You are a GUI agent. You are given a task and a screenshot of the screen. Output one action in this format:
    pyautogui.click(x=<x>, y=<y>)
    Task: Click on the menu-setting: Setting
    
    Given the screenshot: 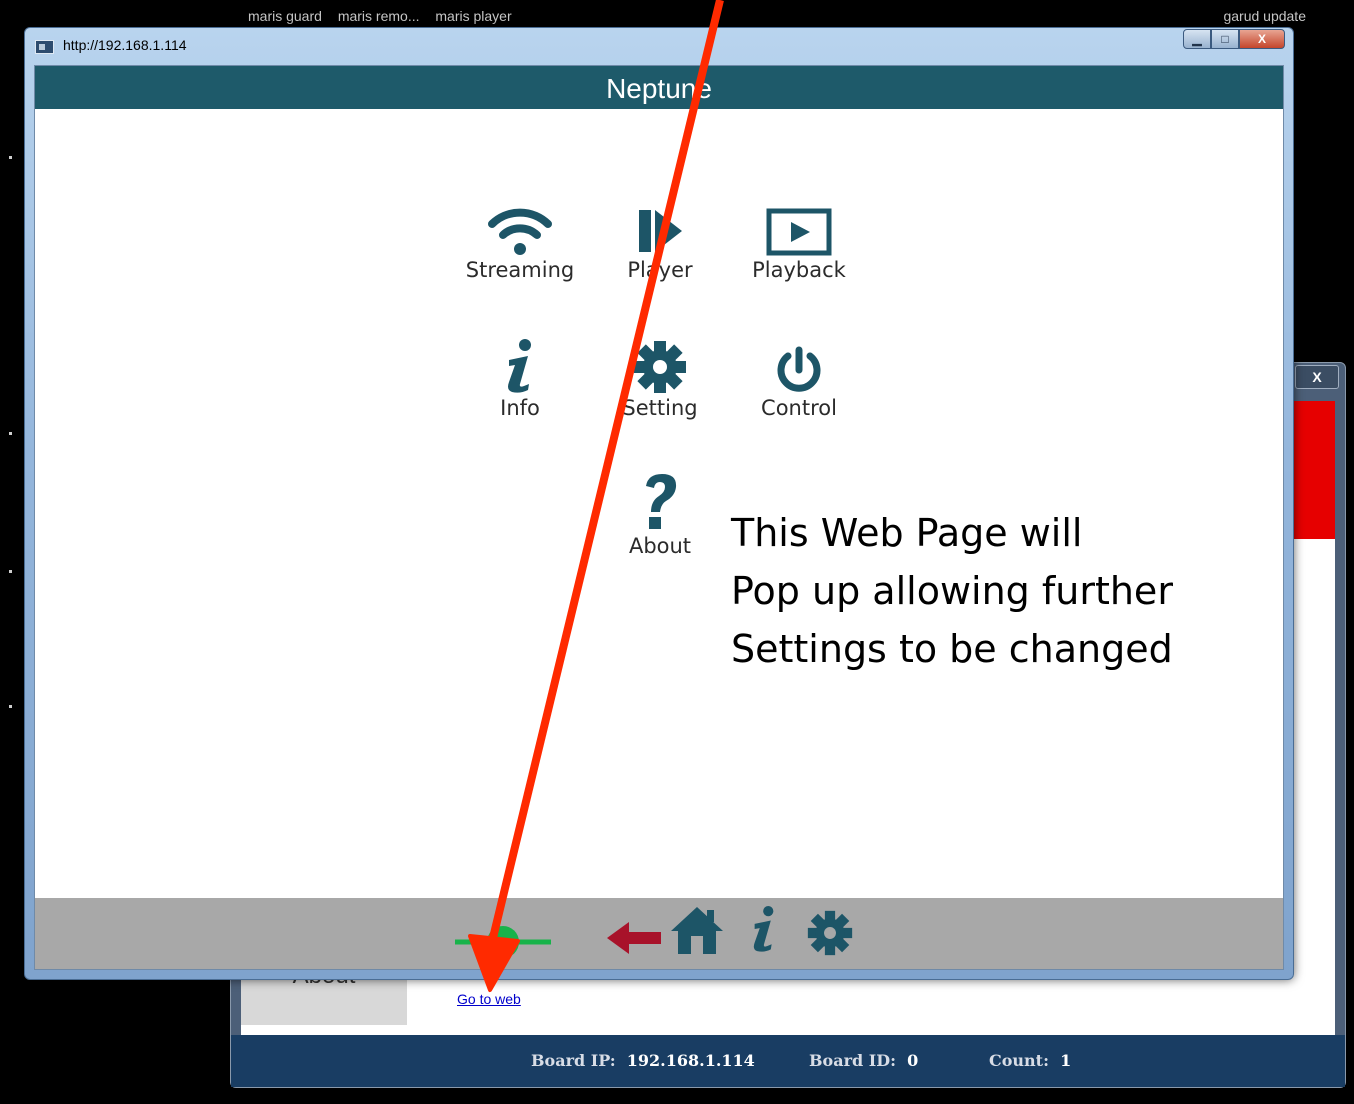 What is the action you would take?
    pyautogui.click(x=660, y=377)
    